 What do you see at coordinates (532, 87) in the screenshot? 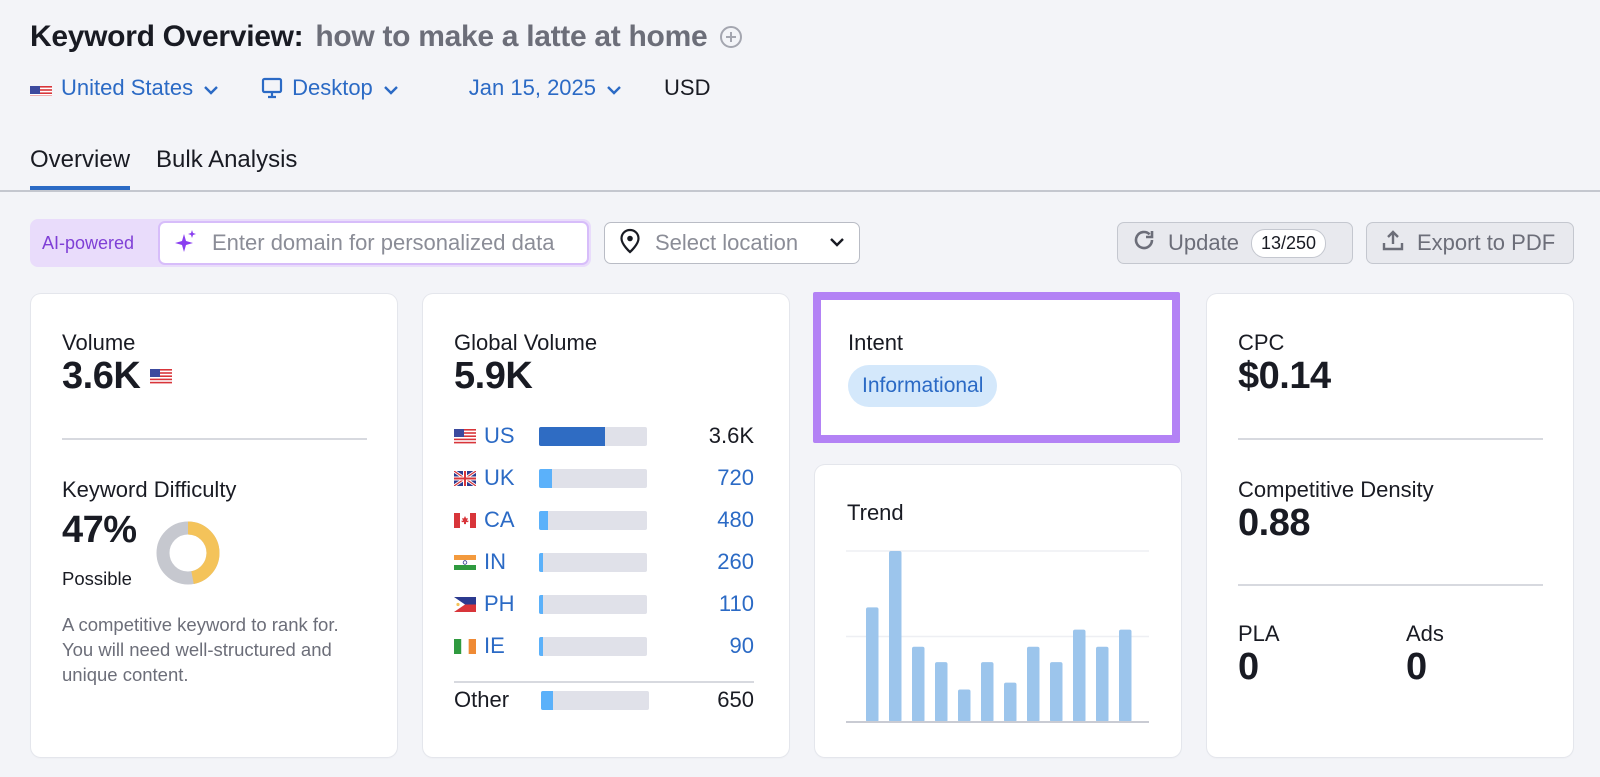
I see `date-label: Jan 15, 2025` at bounding box center [532, 87].